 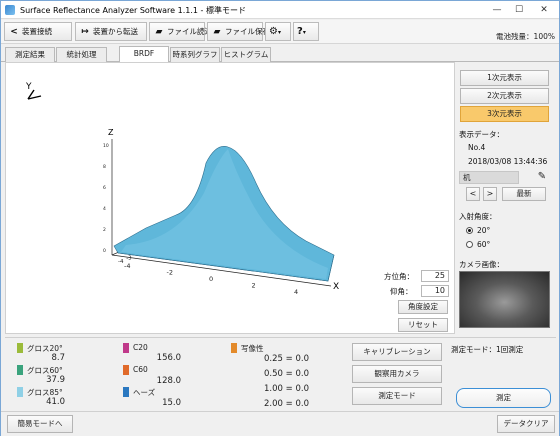 I want to click on measure-mode-status: 測定モード：1回測定, so click(x=487, y=349).